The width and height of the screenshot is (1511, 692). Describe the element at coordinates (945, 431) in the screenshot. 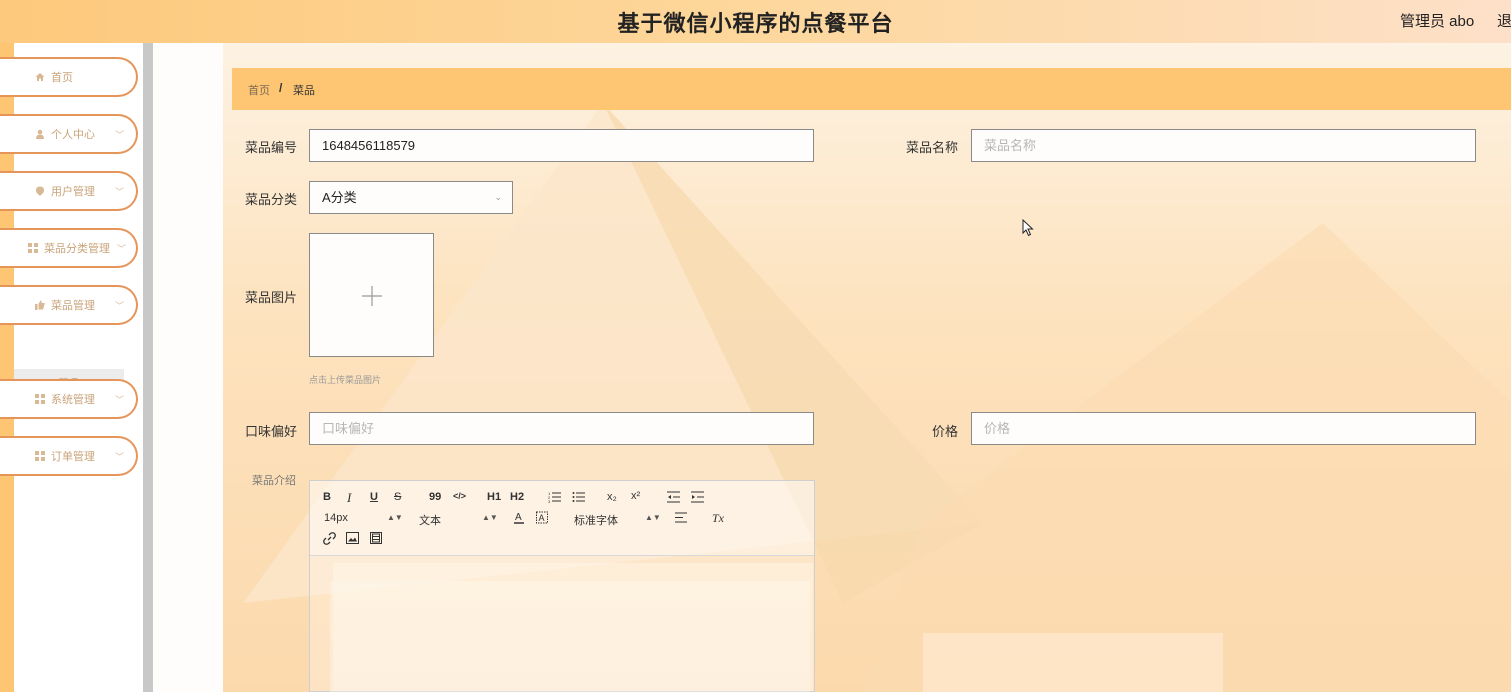

I see `price-label: 价格` at that location.